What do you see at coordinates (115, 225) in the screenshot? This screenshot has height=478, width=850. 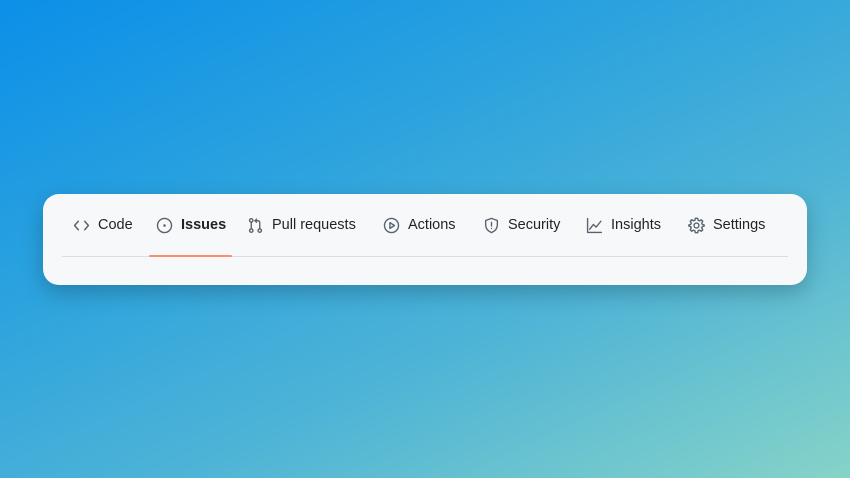 I see `tab-code-label: Code` at bounding box center [115, 225].